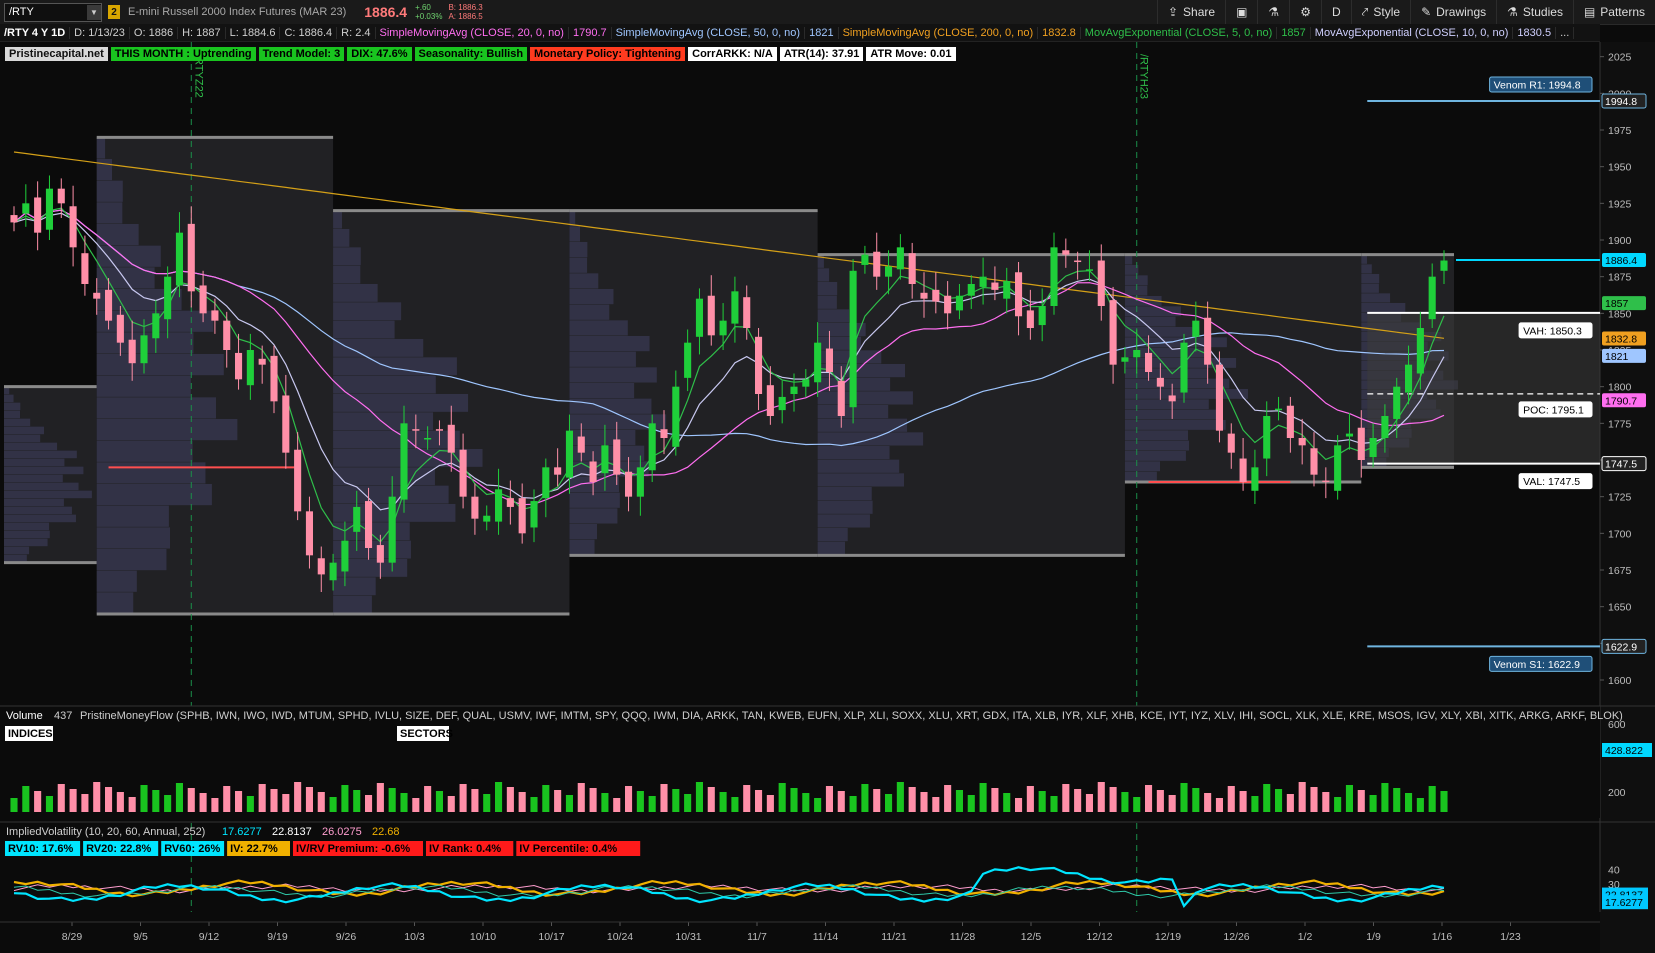 This screenshot has height=953, width=1655. I want to click on study-header-item: 1821, so click(822, 32).